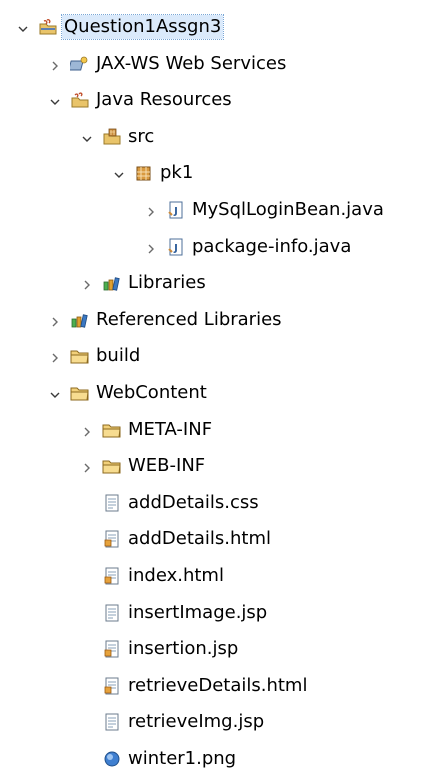  I want to click on tree-item-label: MySqlLoginBean.java, so click(288, 209).